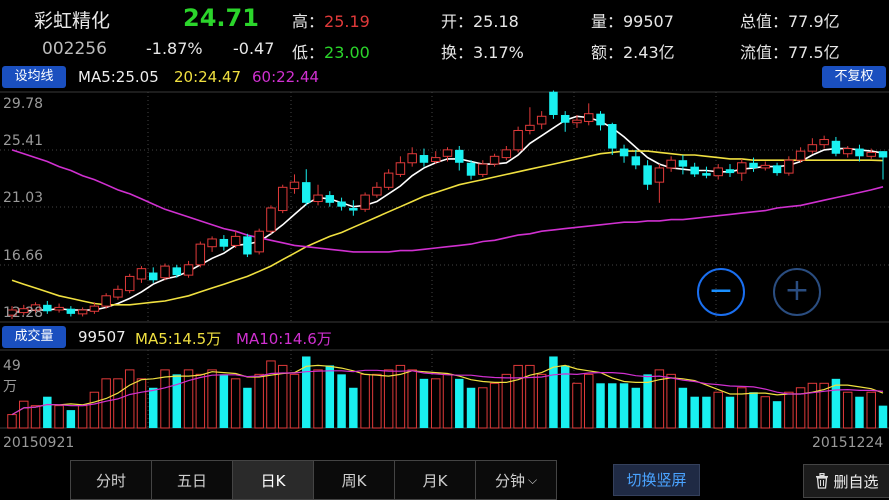 The height and width of the screenshot is (500, 889). Describe the element at coordinates (192, 480) in the screenshot. I see `tab-five-day: 五日` at that location.